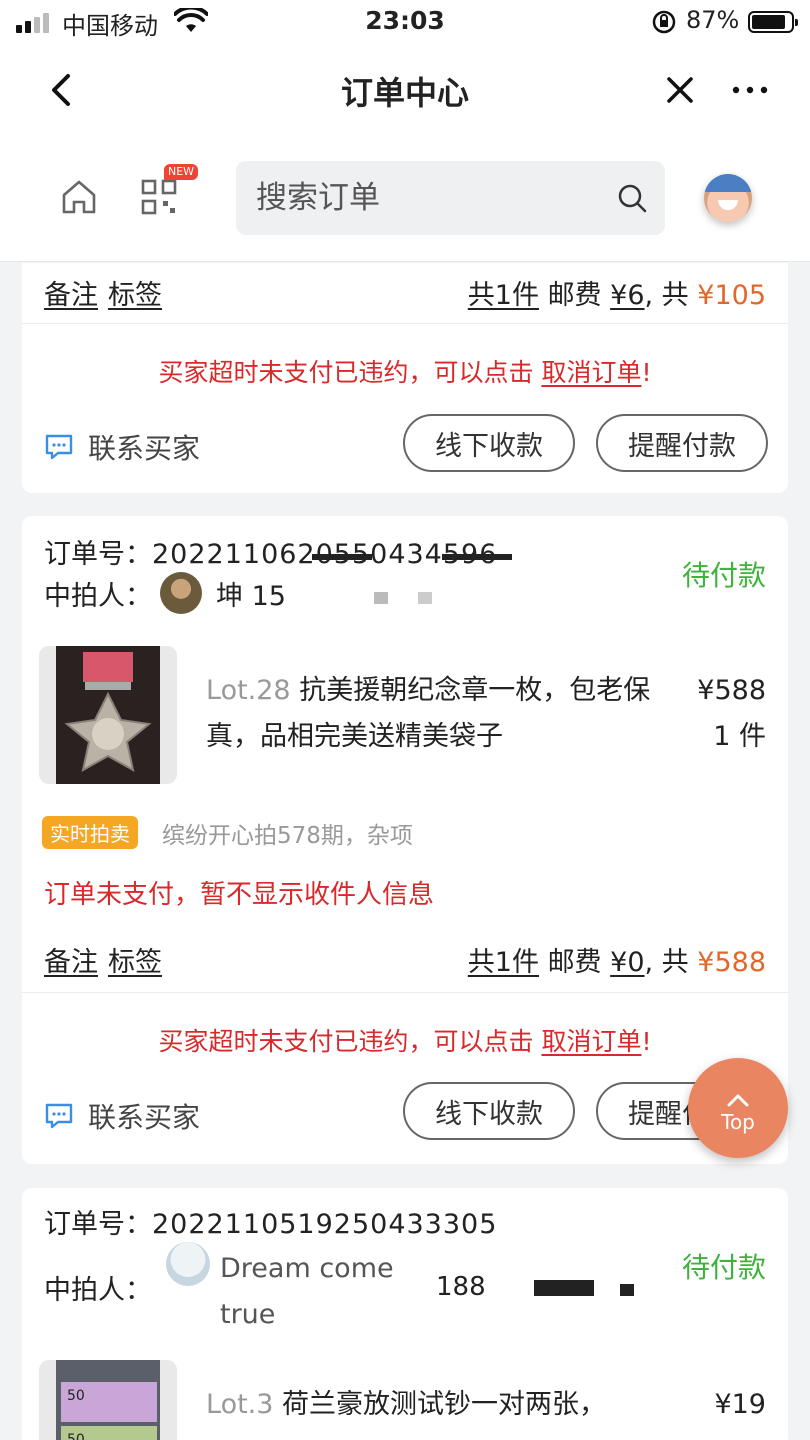  What do you see at coordinates (405, 23) in the screenshot?
I see `status-bar: 中国移动 23:03 87%` at bounding box center [405, 23].